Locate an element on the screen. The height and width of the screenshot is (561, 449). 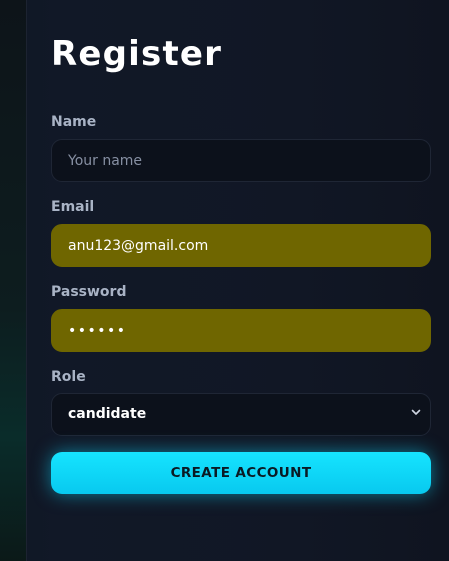
role-label: Role is located at coordinates (68, 377).